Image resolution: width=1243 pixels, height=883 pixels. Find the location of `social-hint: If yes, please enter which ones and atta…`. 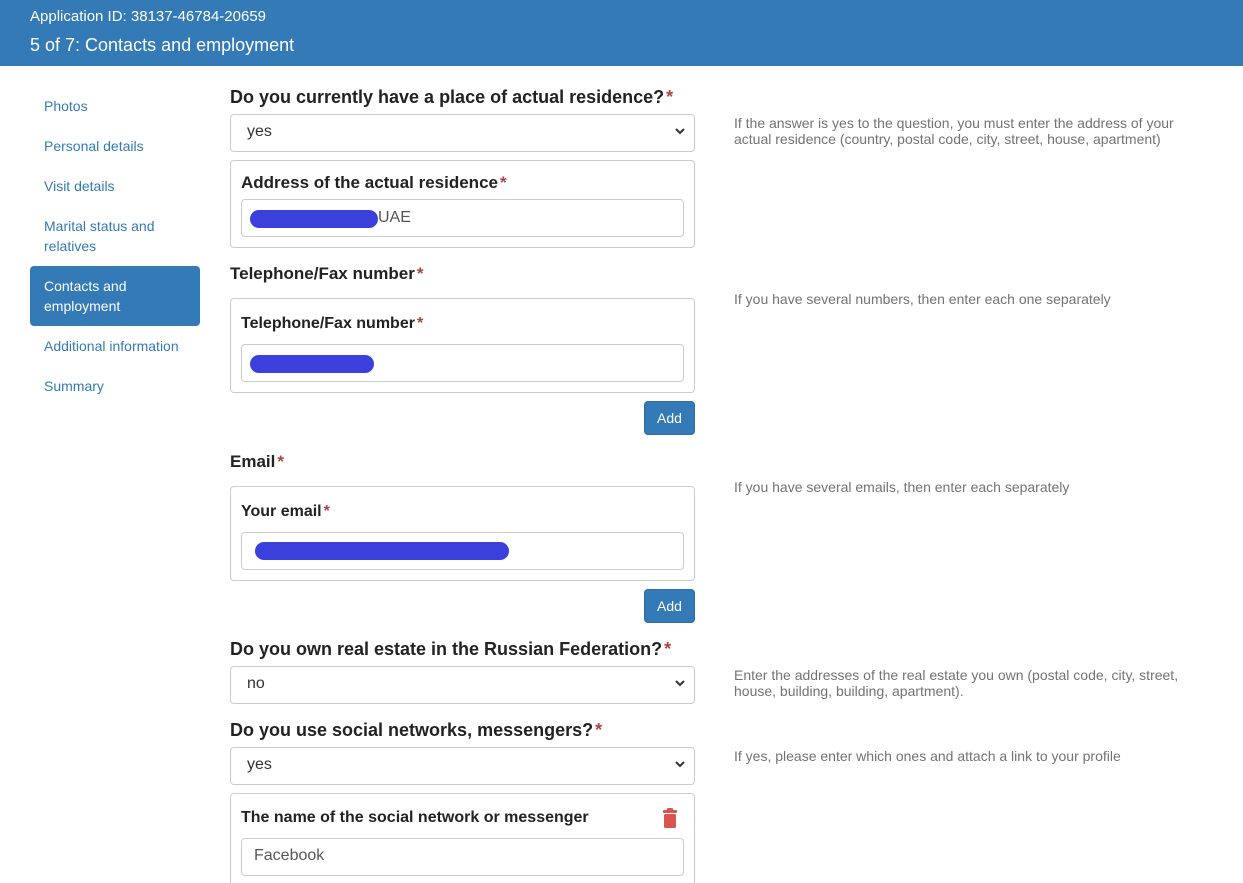

social-hint: If yes, please enter which ones and atta… is located at coordinates (927, 756).